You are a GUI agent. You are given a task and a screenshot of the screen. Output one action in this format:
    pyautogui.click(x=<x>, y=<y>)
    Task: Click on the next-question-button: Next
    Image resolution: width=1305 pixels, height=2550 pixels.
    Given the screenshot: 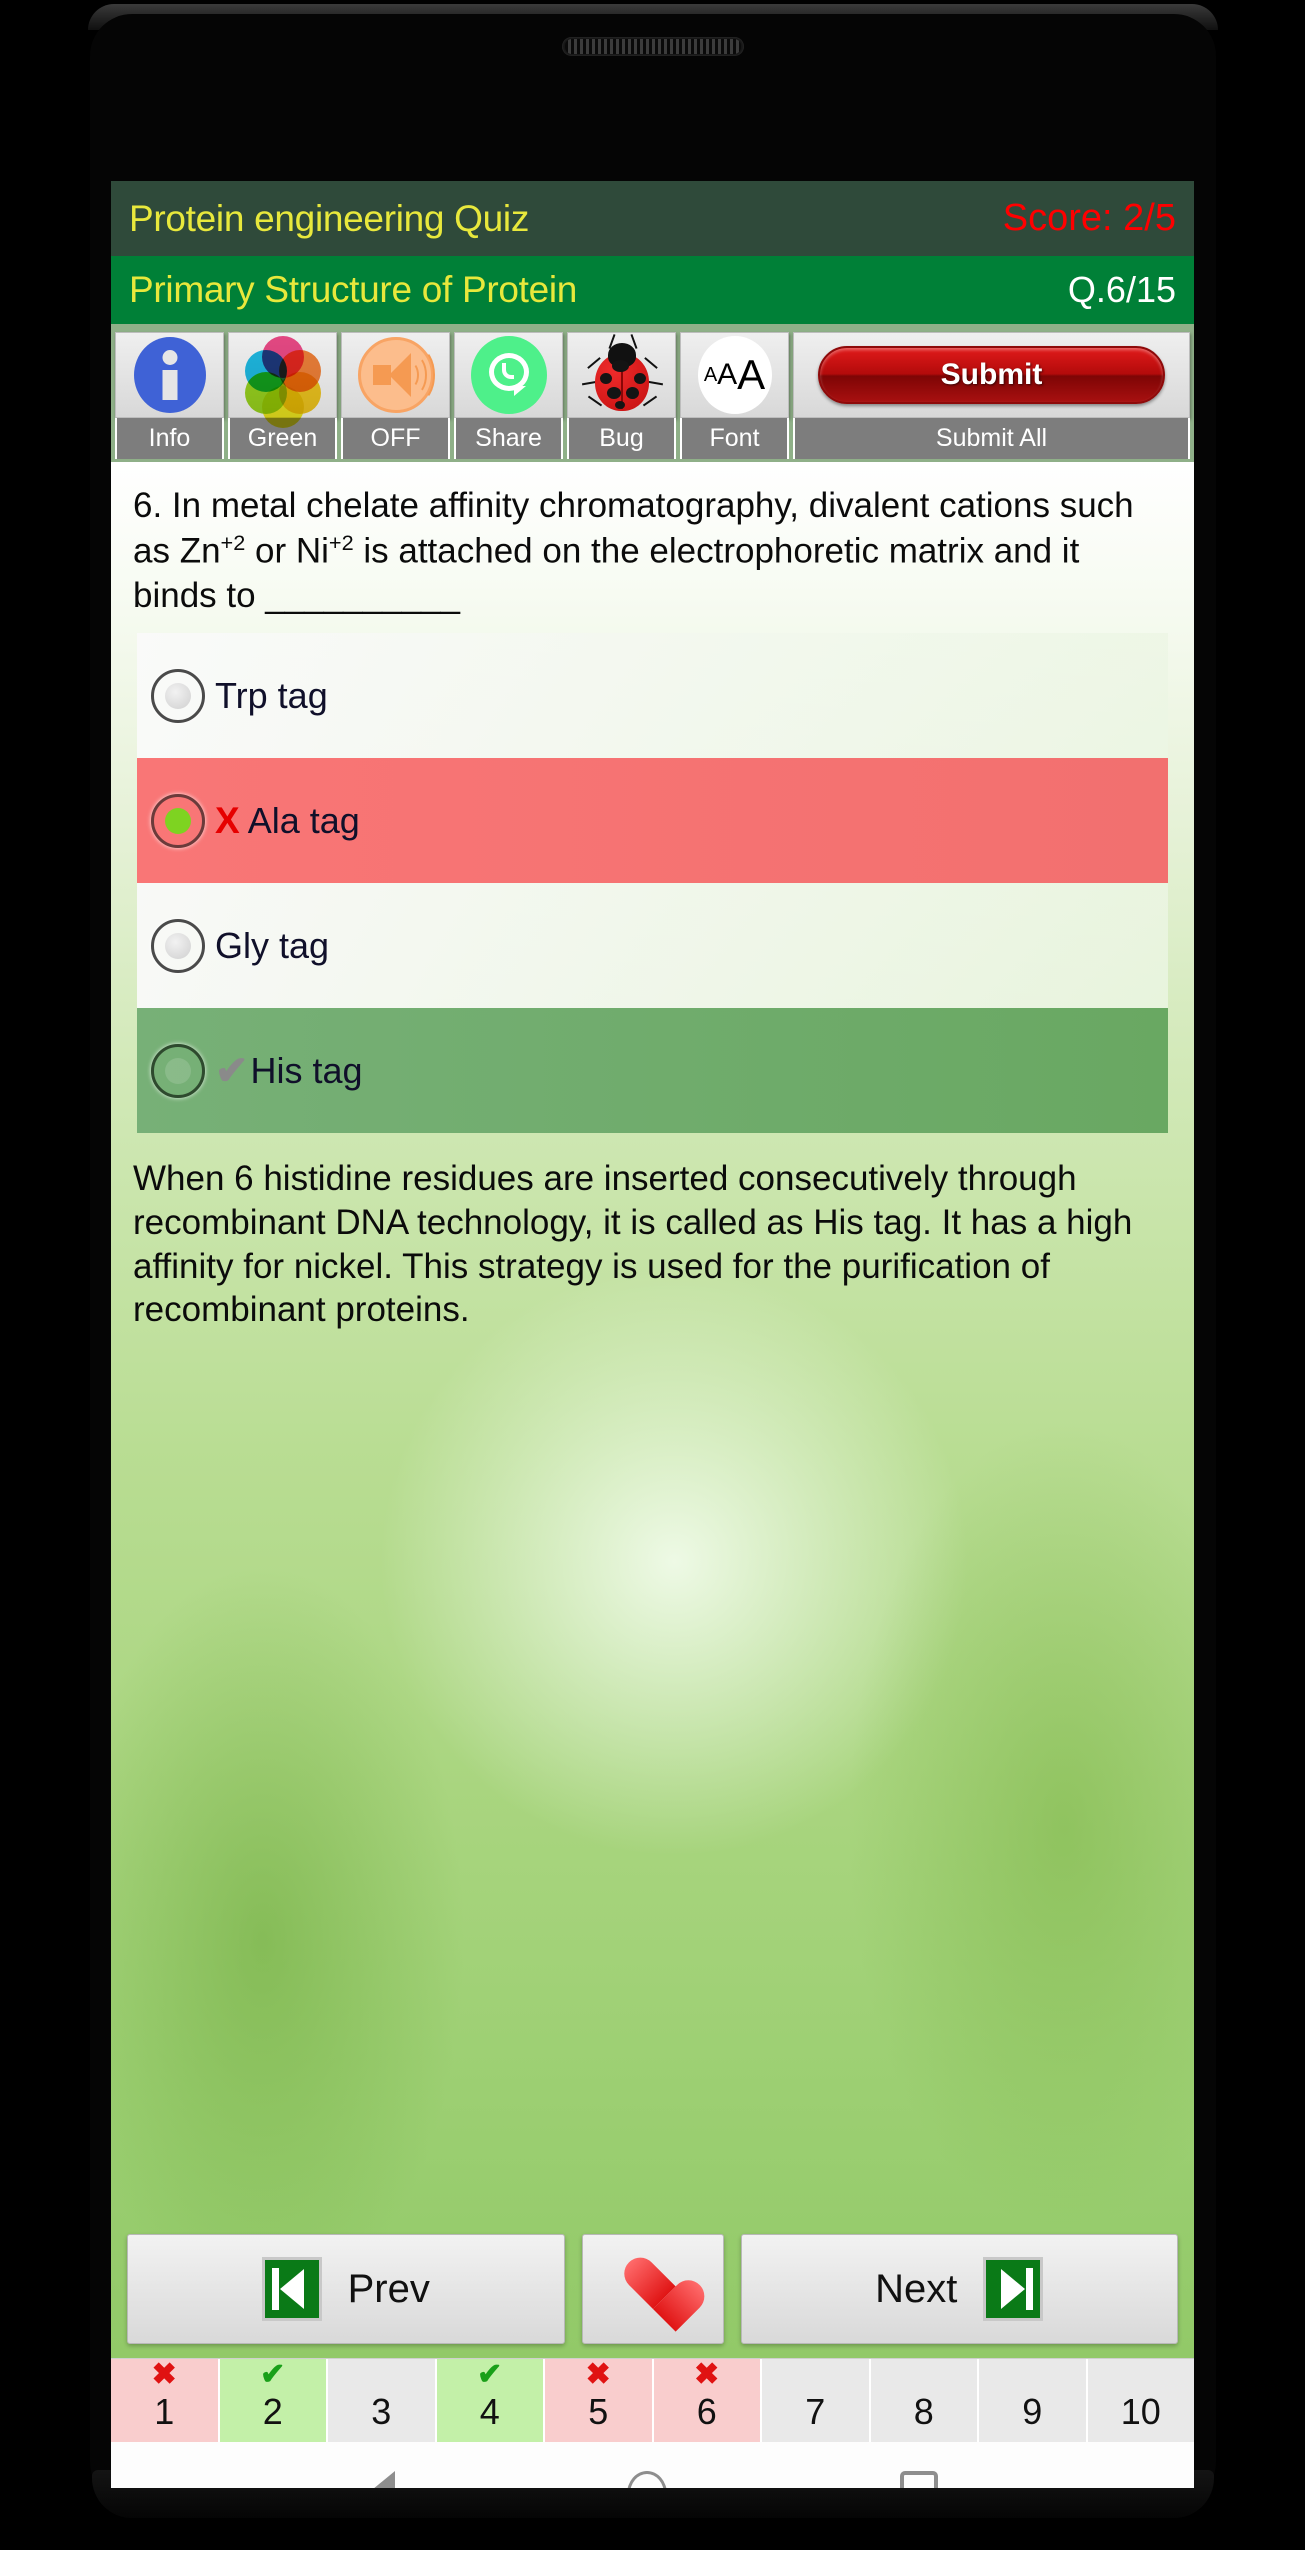 What is the action you would take?
    pyautogui.click(x=959, y=2289)
    